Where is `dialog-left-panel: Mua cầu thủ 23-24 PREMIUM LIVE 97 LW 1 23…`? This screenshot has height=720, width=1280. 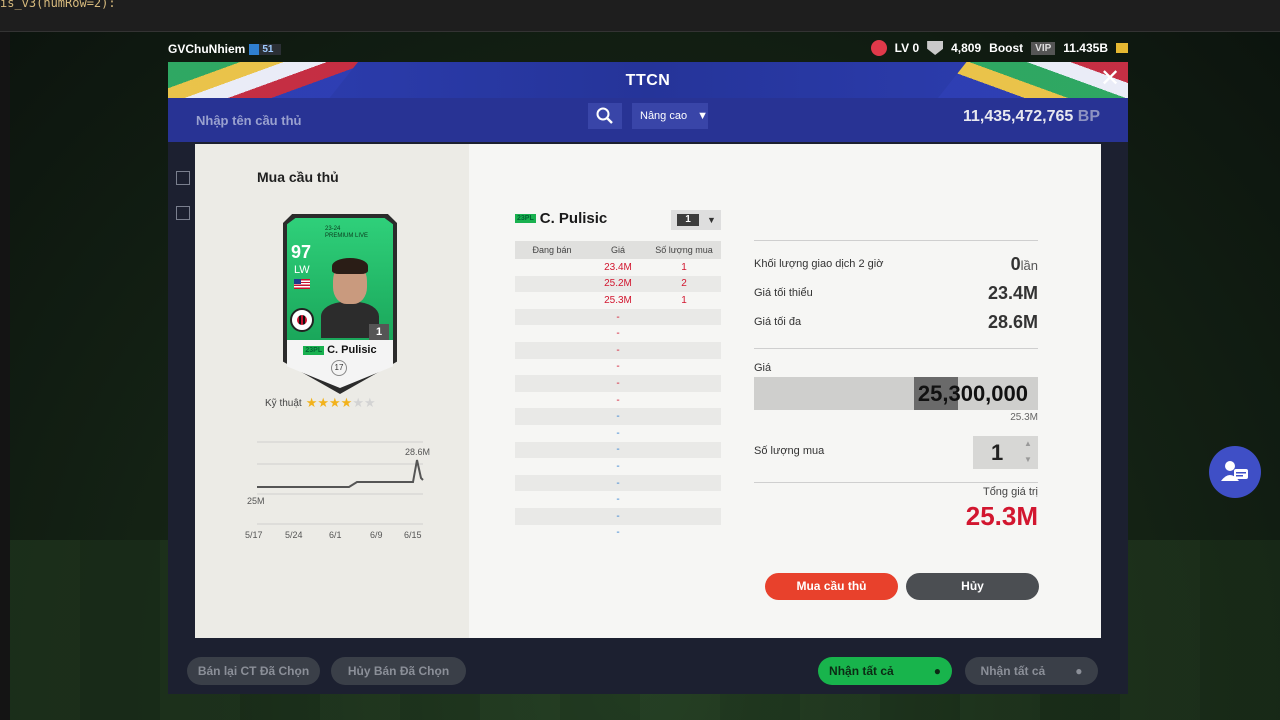
dialog-left-panel: Mua cầu thủ 23-24 PREMIUM LIVE 97 LW 1 23… is located at coordinates (332, 391).